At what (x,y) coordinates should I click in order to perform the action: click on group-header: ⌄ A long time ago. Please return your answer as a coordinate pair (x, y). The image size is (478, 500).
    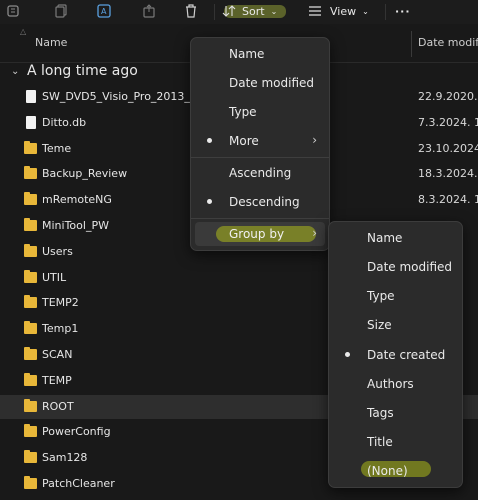
    Looking at the image, I should click on (111, 71).